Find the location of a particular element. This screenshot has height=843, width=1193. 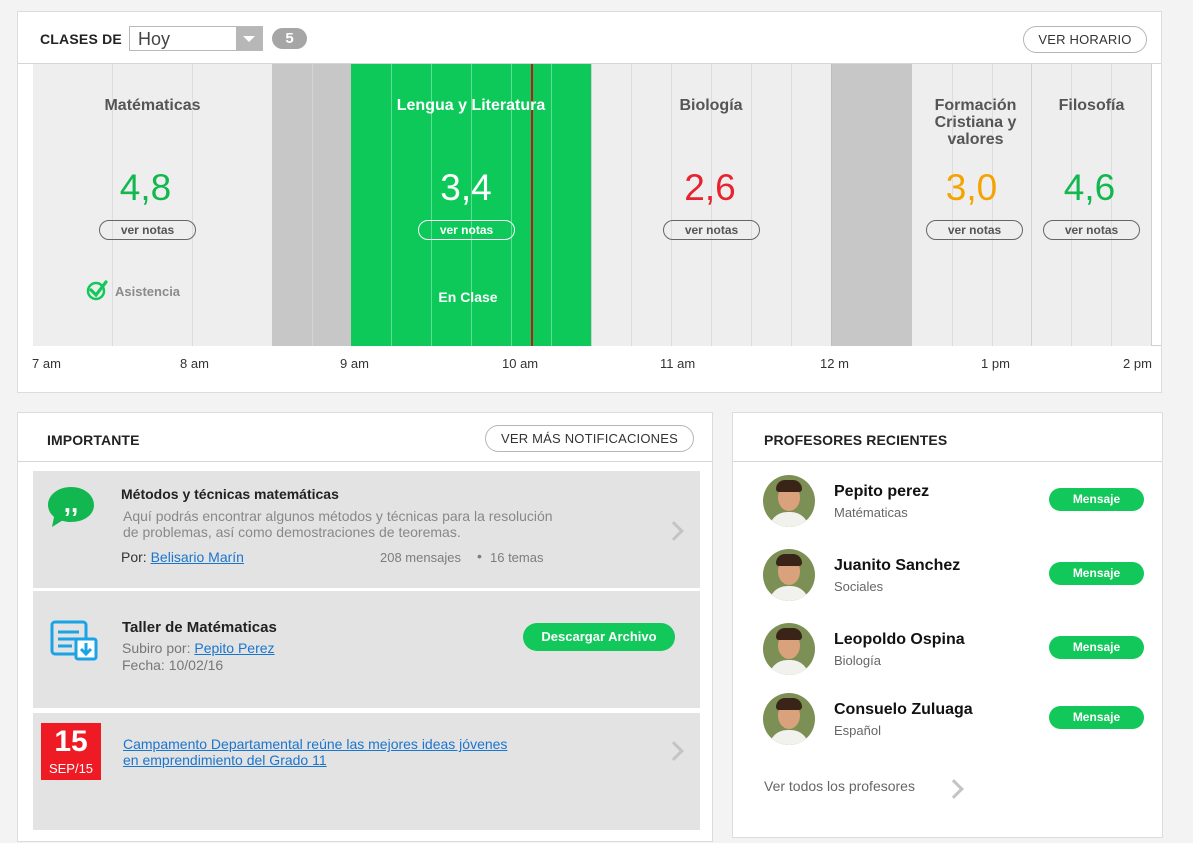

time-tick: 9 am is located at coordinates (354, 363).